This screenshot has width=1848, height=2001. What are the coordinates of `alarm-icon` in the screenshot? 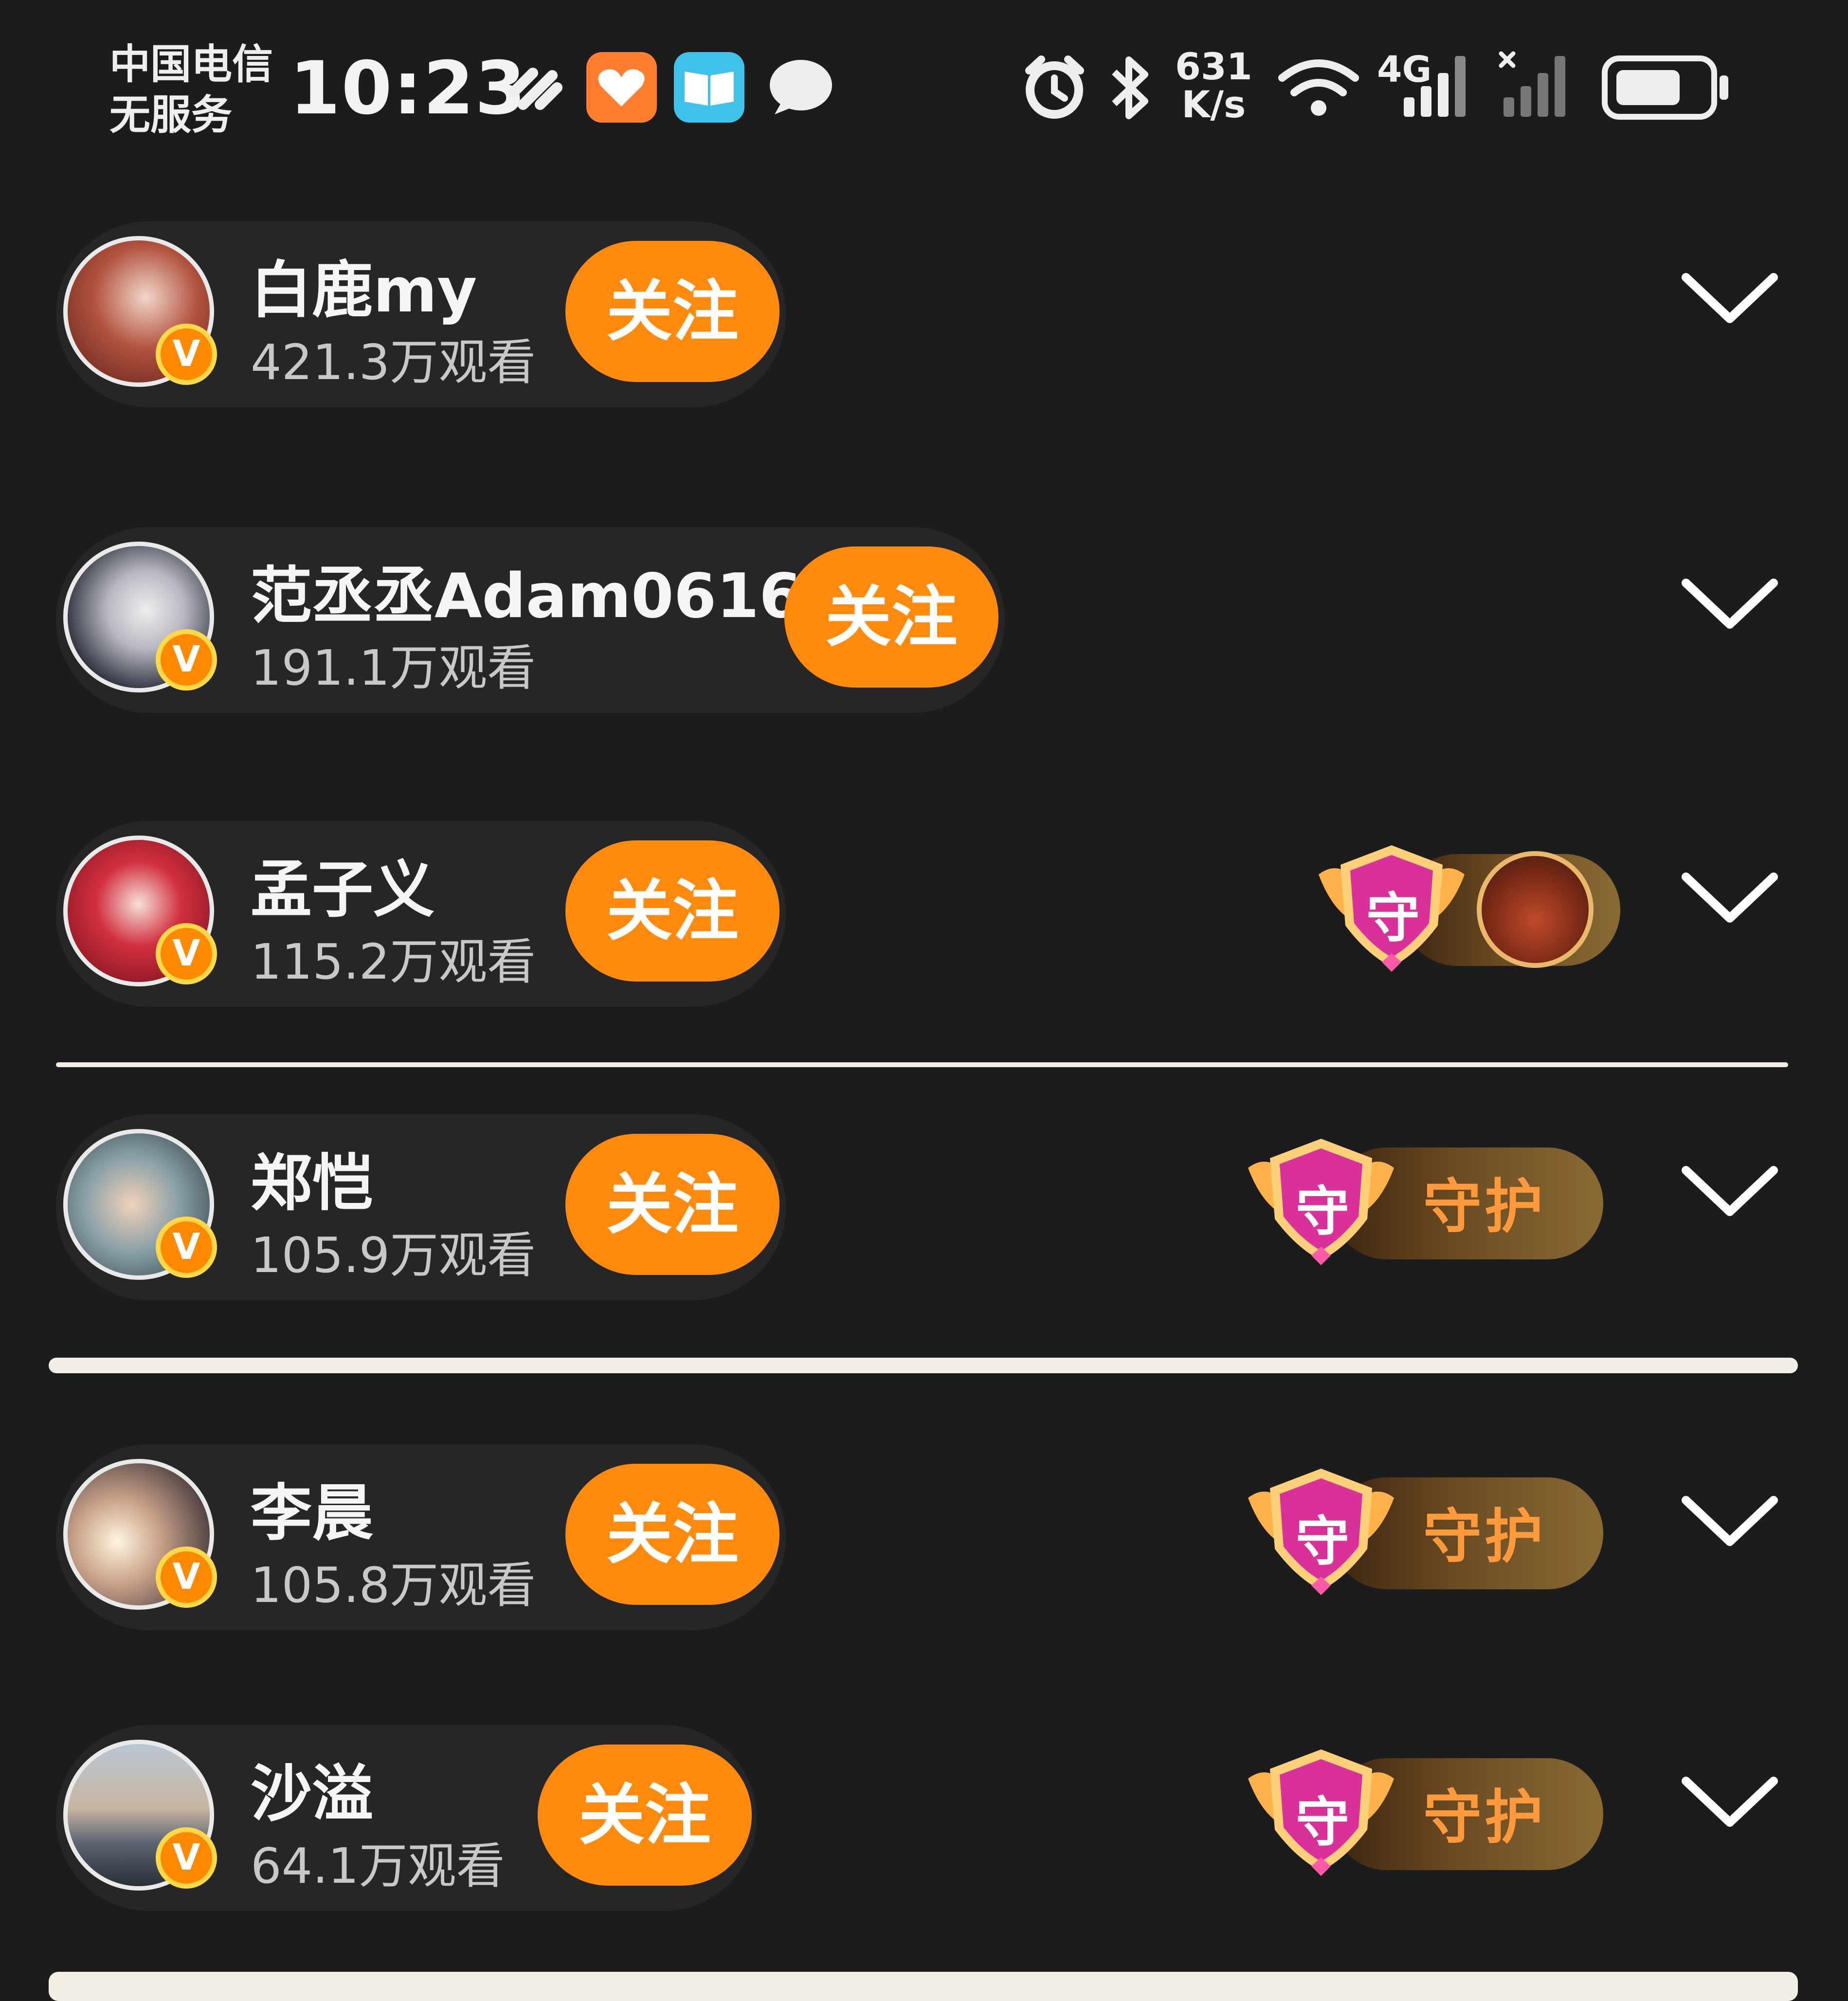 It's located at (1054, 87).